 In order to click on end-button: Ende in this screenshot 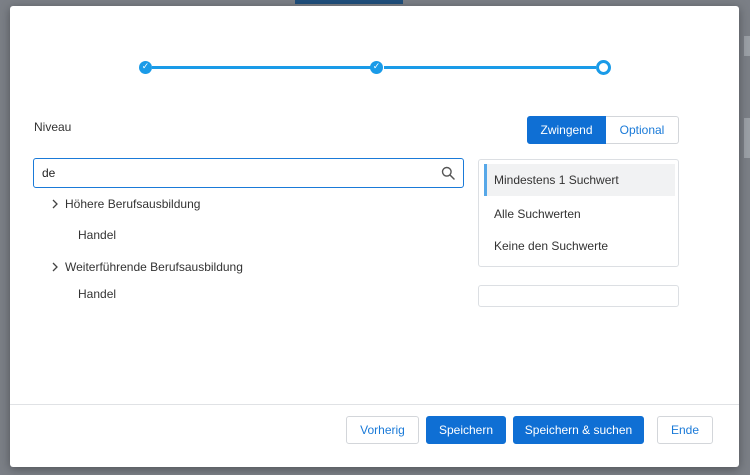, I will do `click(685, 430)`.